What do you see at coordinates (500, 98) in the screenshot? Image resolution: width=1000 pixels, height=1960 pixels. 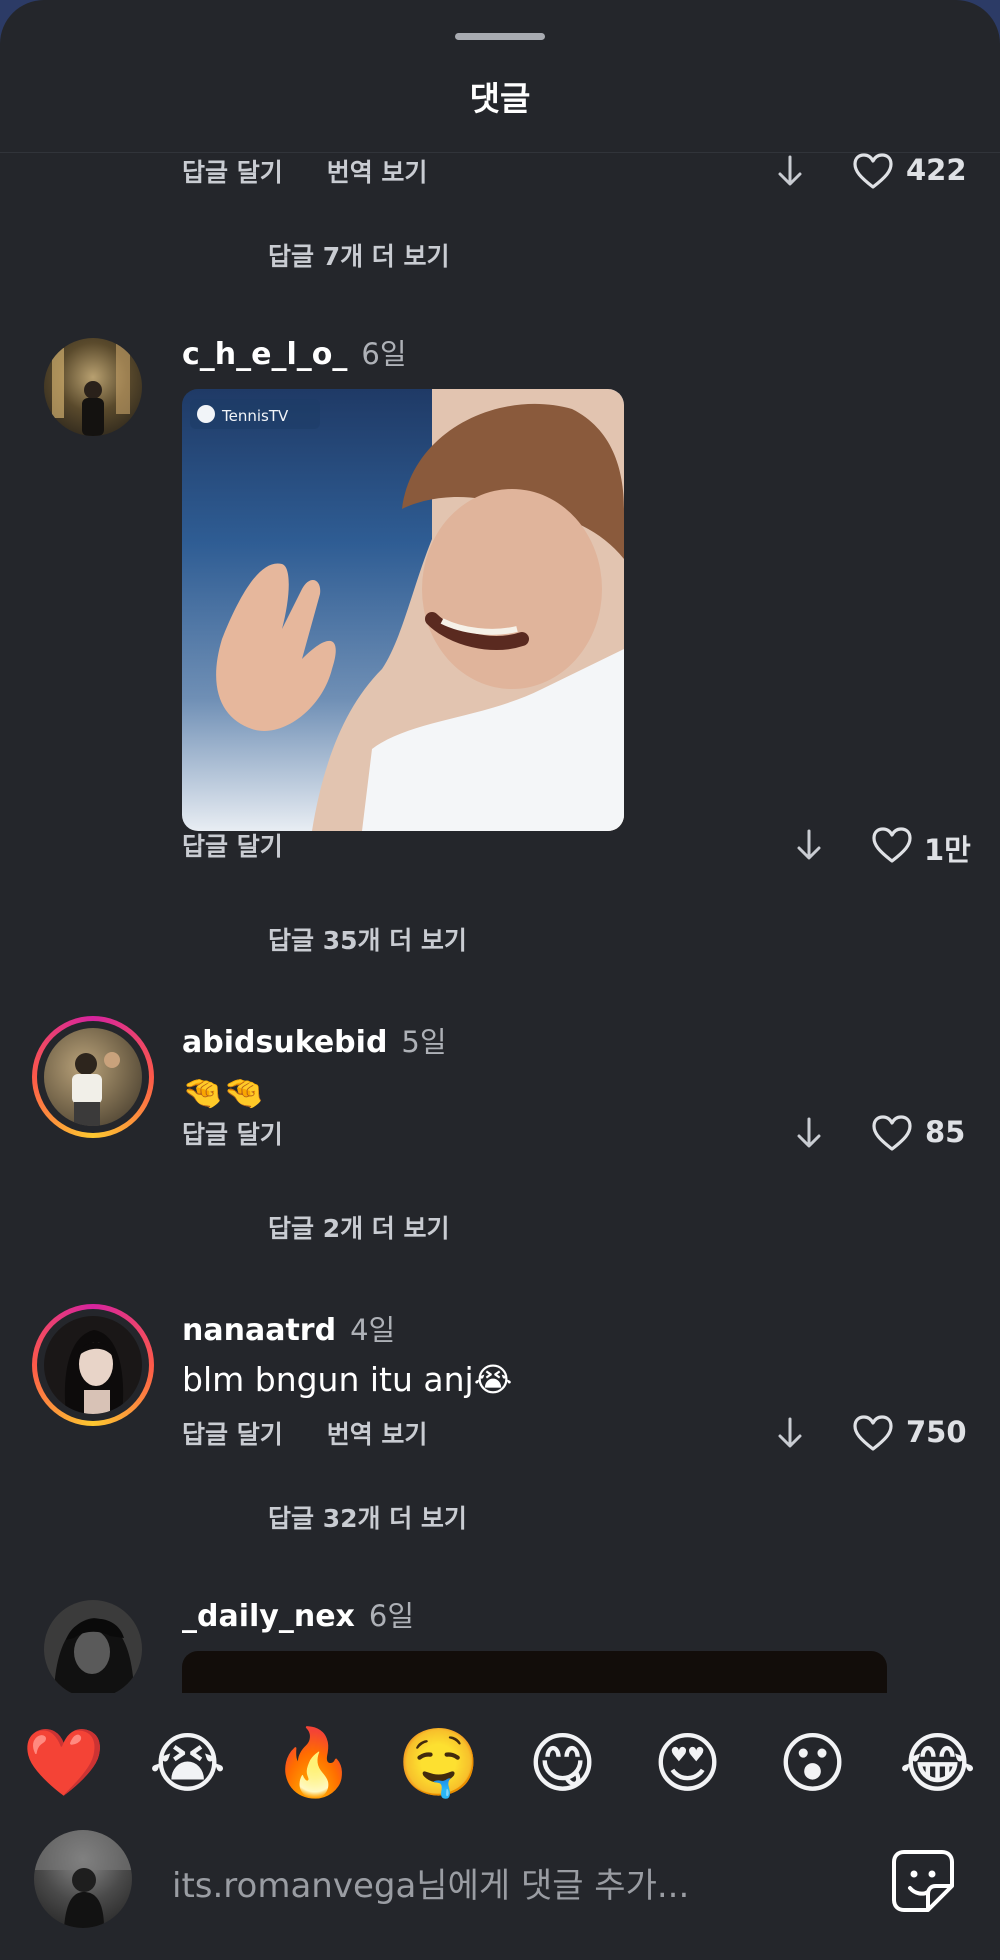 I see `page-title: 댓글` at bounding box center [500, 98].